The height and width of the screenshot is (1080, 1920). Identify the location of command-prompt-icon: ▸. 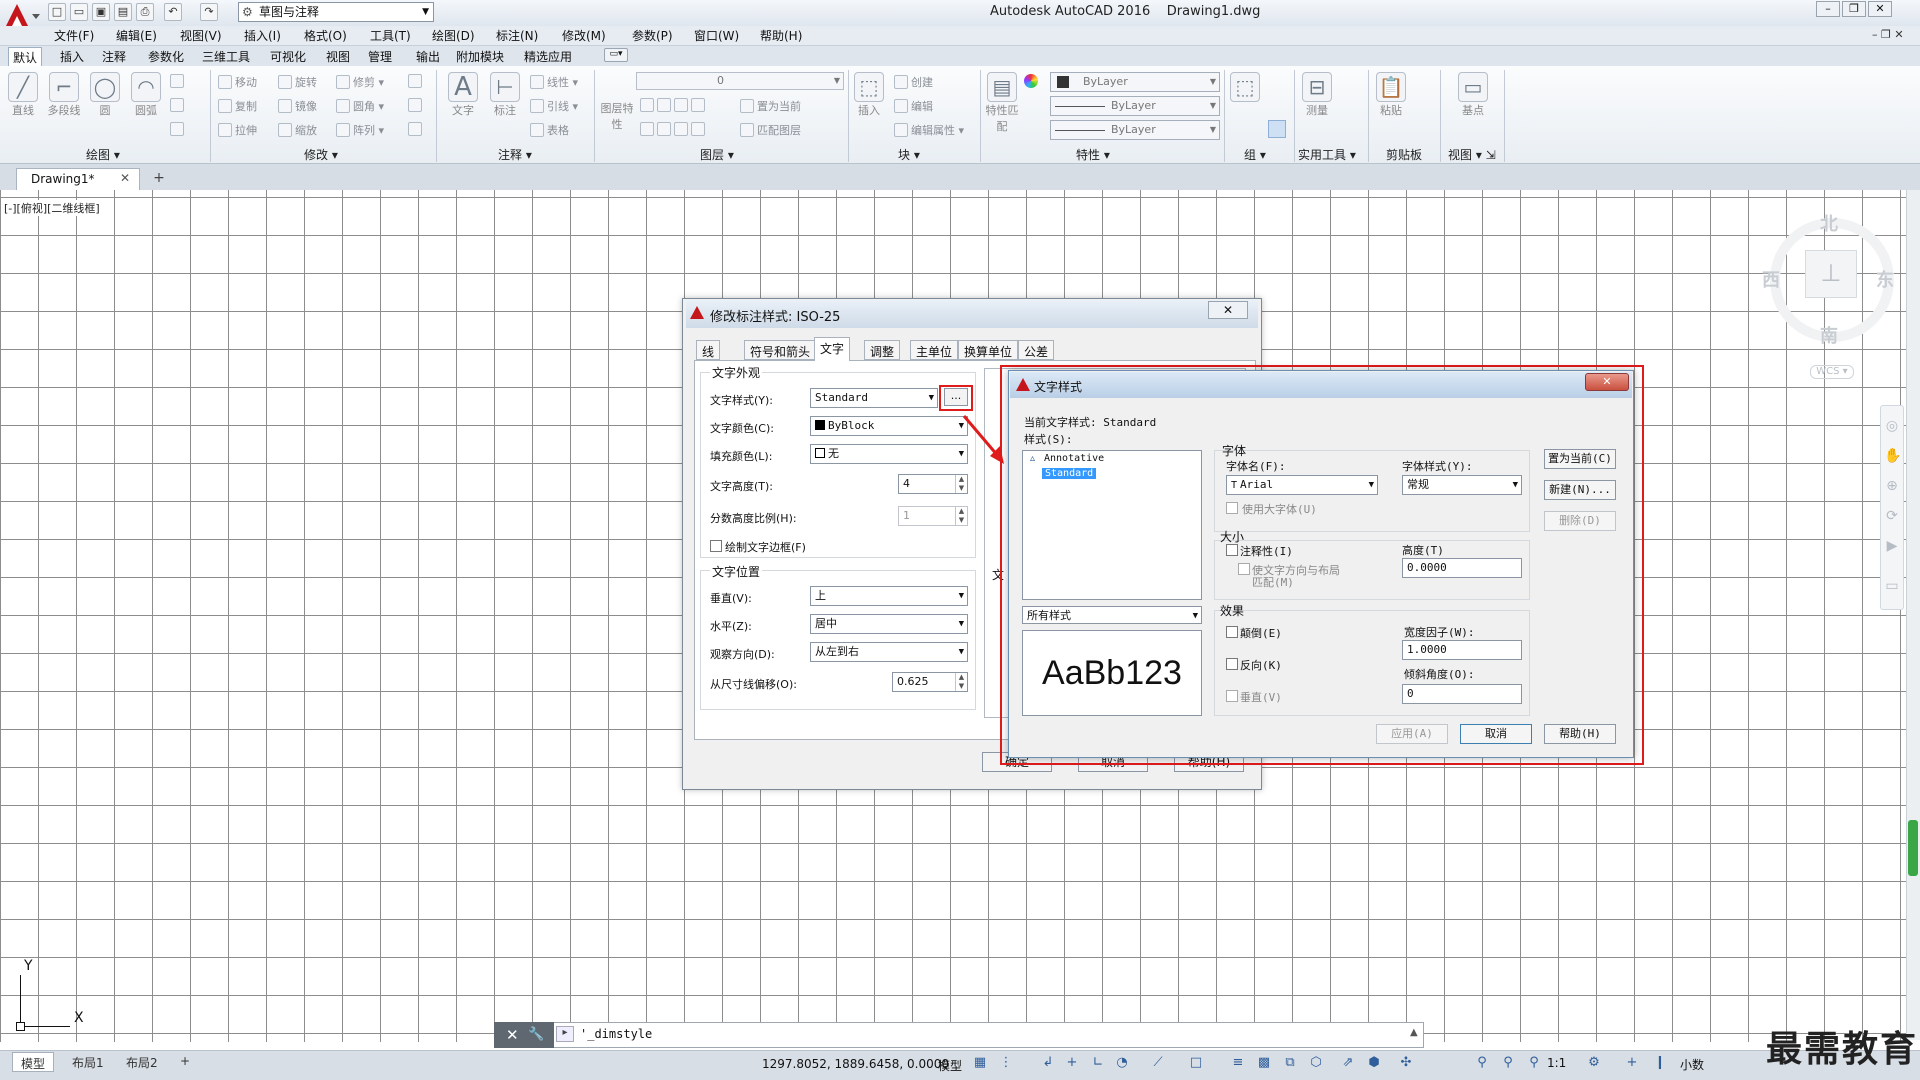
(565, 1034).